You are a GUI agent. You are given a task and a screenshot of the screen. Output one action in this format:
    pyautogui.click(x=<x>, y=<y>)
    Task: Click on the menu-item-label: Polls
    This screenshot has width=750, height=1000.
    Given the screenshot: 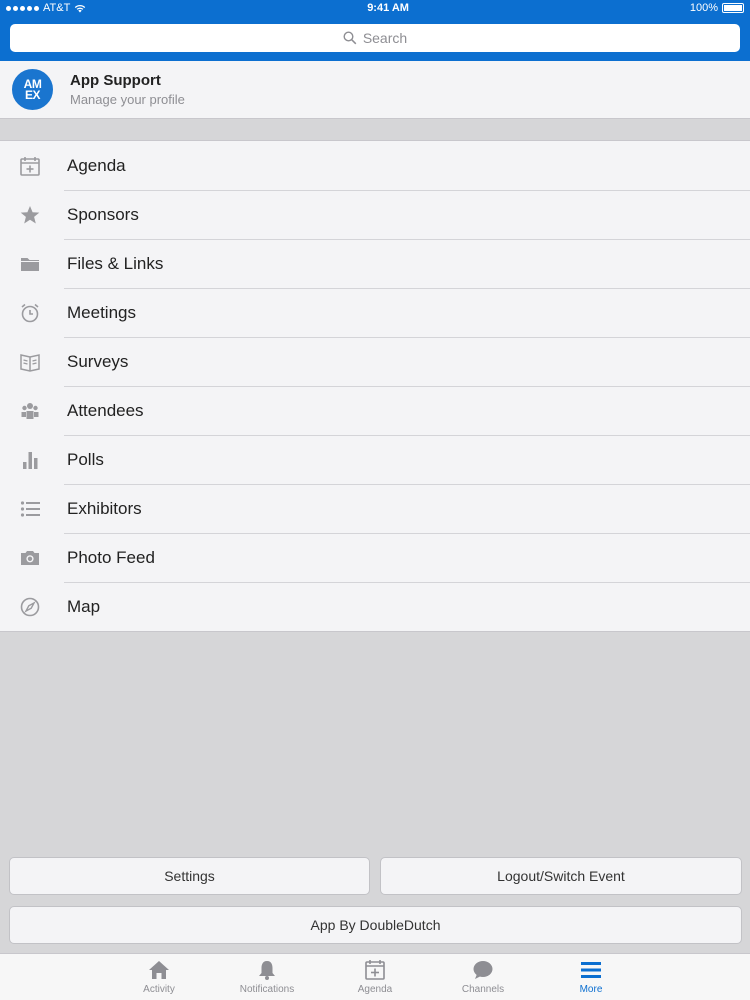 What is the action you would take?
    pyautogui.click(x=85, y=459)
    